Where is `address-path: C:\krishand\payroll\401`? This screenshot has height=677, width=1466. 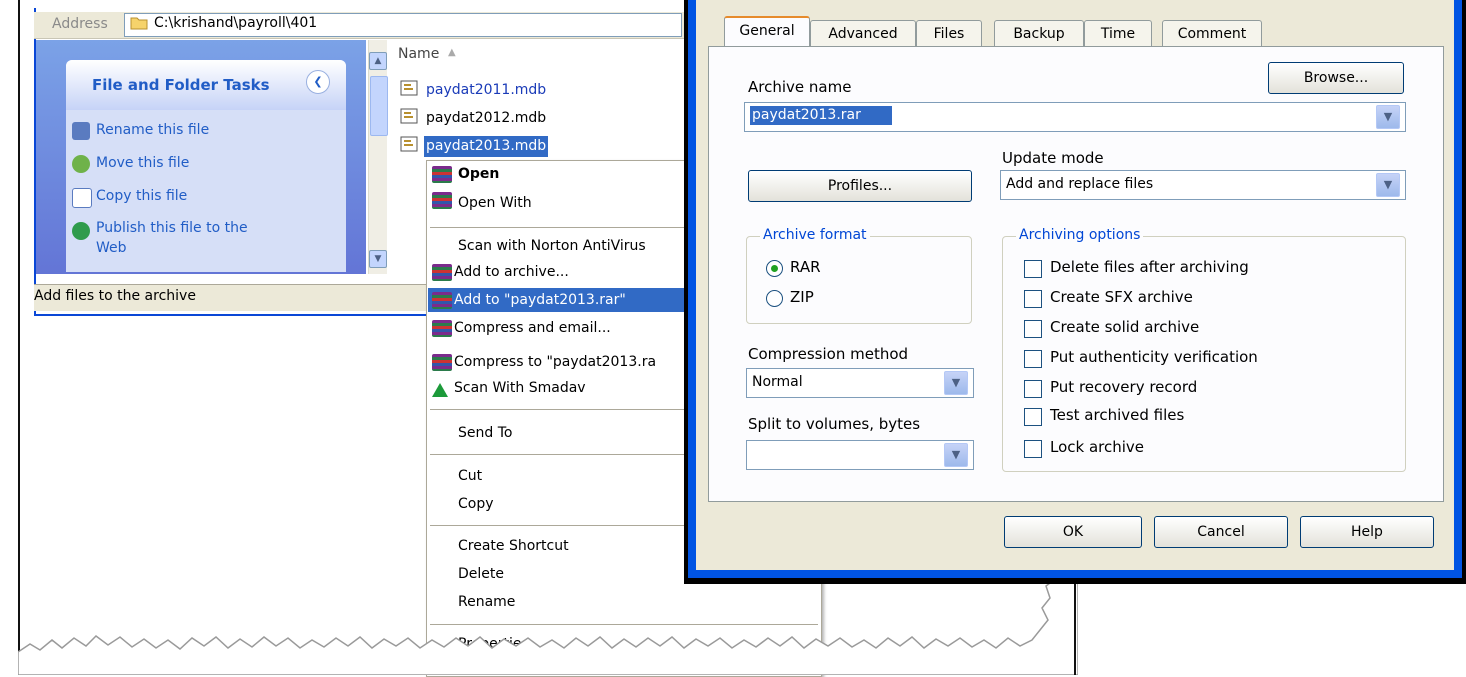 address-path: C:\krishand\payroll\401 is located at coordinates (236, 23).